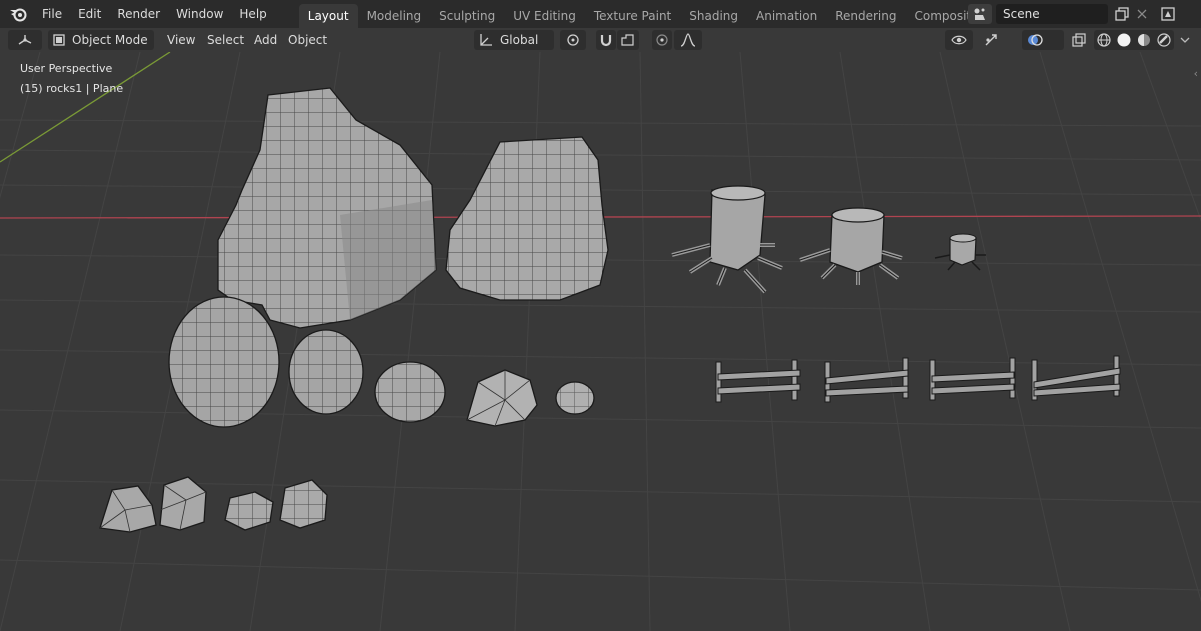  Describe the element at coordinates (786, 16) in the screenshot. I see `tab-animation: Animation` at that location.